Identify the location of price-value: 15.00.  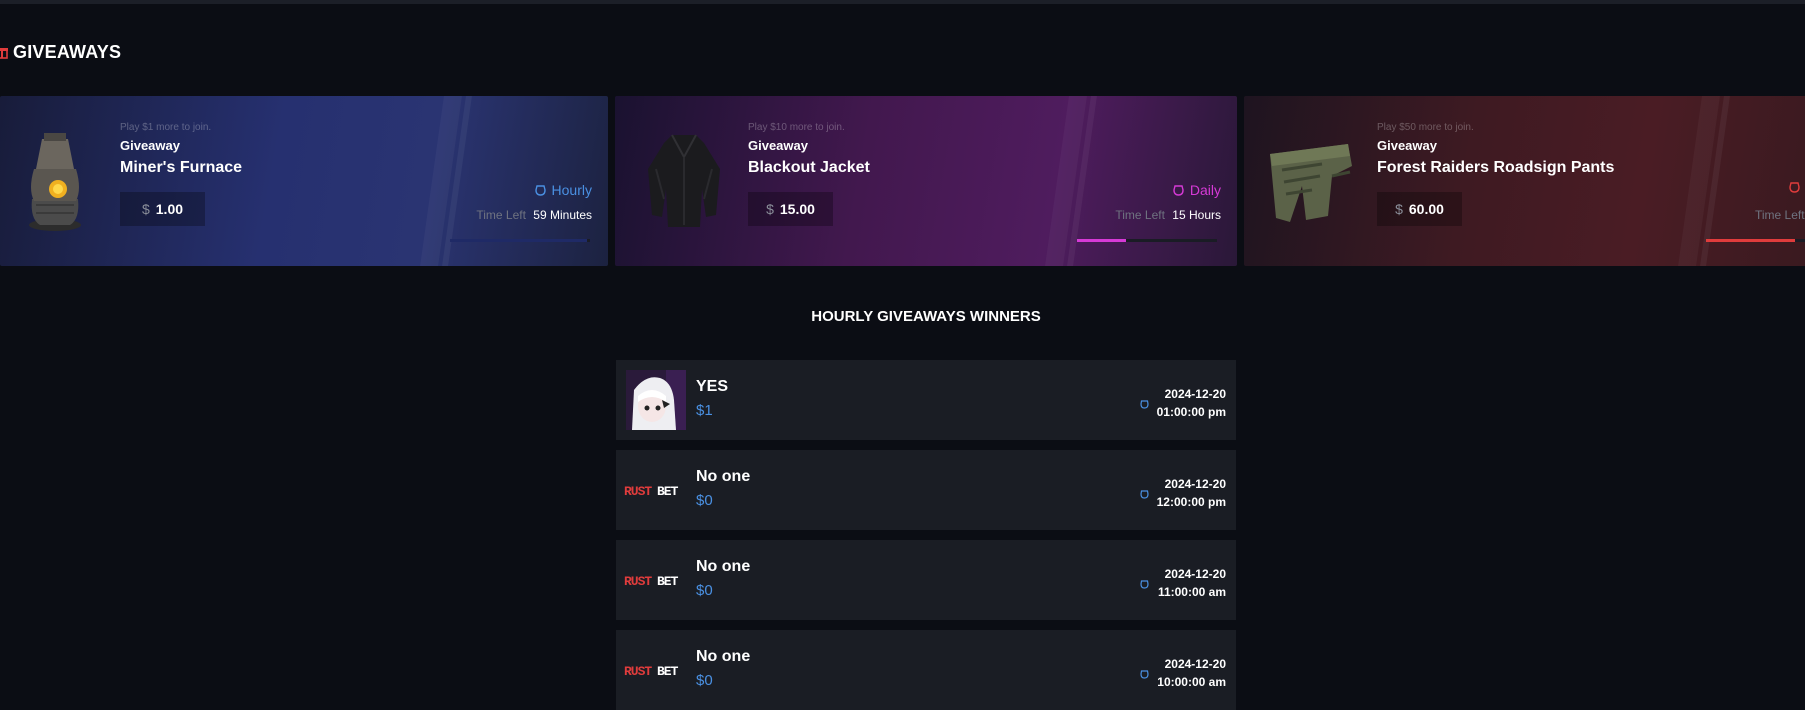
(797, 209).